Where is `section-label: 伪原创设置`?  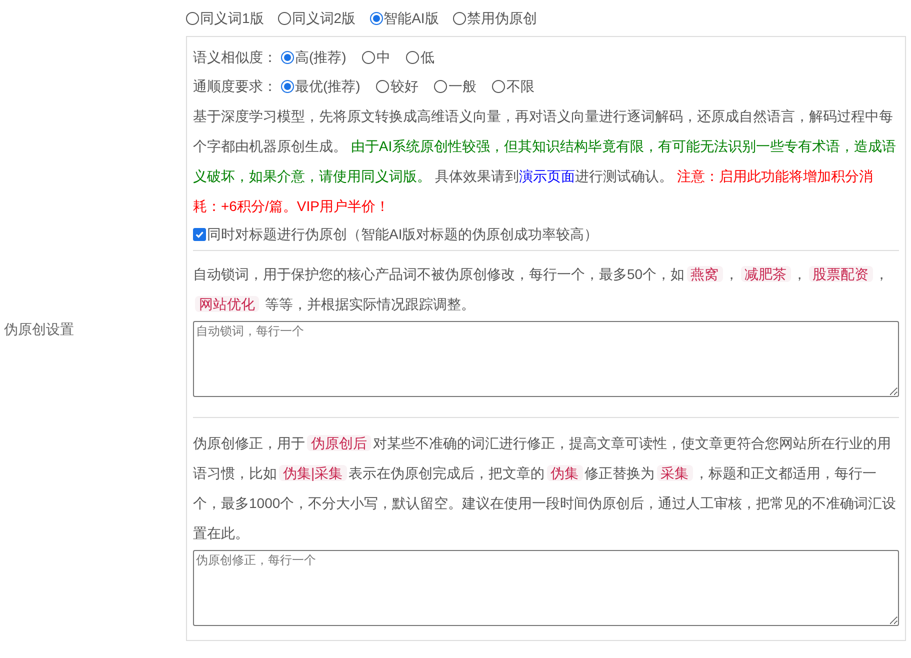
section-label: 伪原创设置 is located at coordinates (39, 329).